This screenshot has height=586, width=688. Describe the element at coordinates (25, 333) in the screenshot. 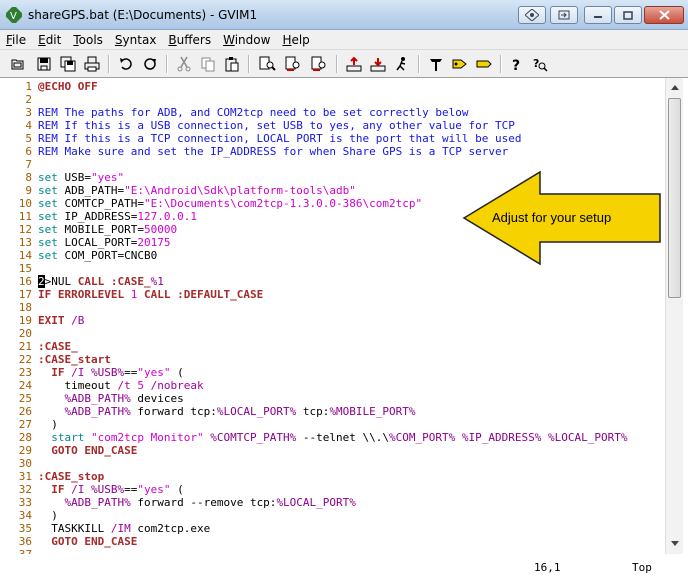

I see `line-number: 20` at that location.